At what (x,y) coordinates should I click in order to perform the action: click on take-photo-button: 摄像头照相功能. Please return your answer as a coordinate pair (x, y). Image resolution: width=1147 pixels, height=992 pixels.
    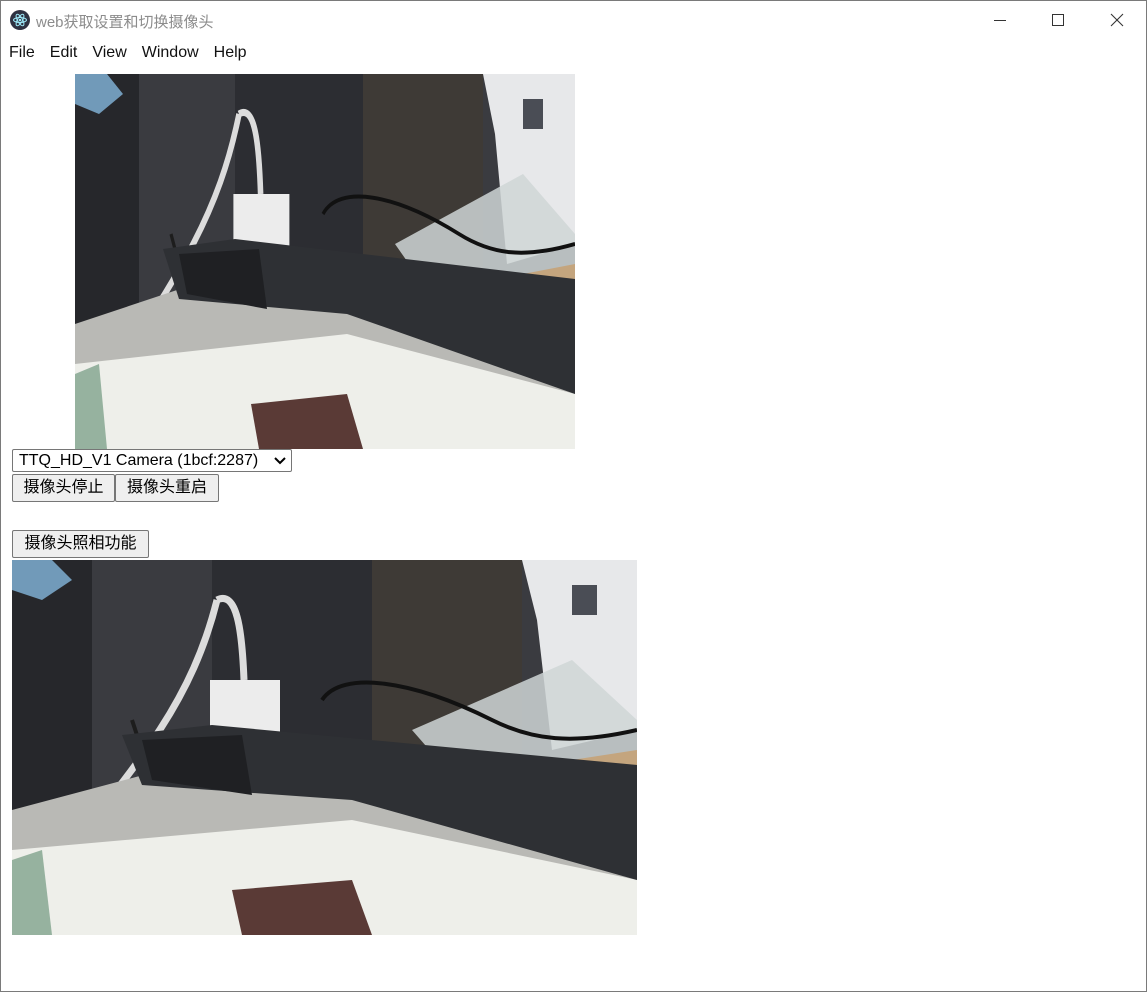
    Looking at the image, I should click on (80, 544).